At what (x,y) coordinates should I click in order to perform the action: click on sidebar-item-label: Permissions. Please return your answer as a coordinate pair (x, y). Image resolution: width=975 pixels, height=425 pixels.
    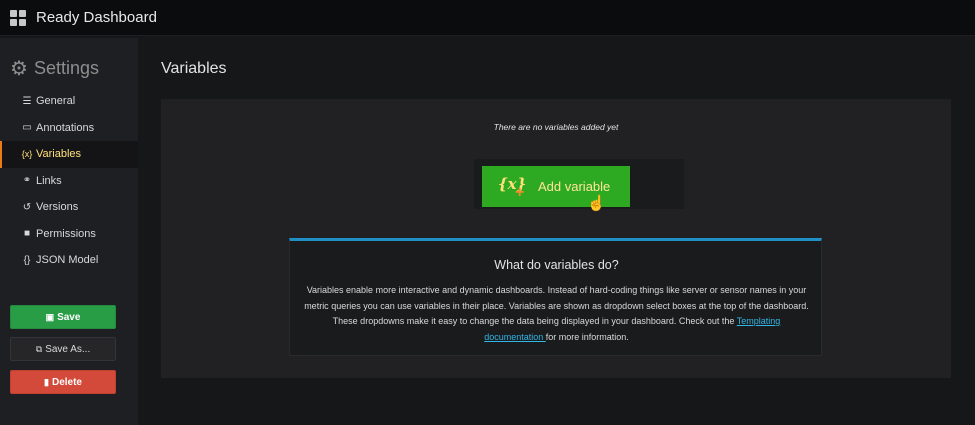
    Looking at the image, I should click on (66, 233).